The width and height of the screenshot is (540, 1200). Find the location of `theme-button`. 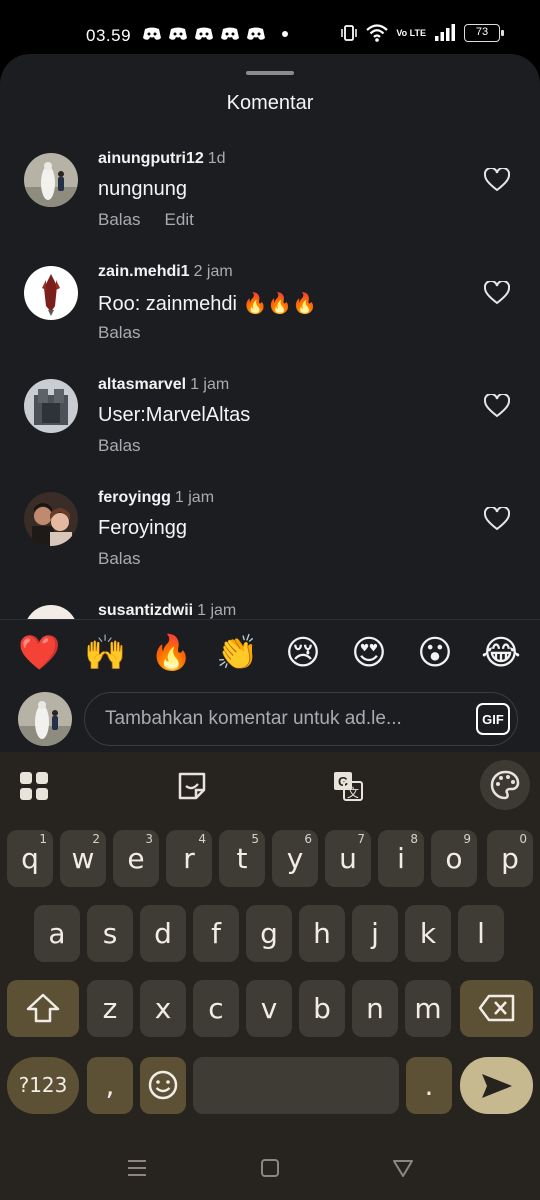

theme-button is located at coordinates (505, 785).